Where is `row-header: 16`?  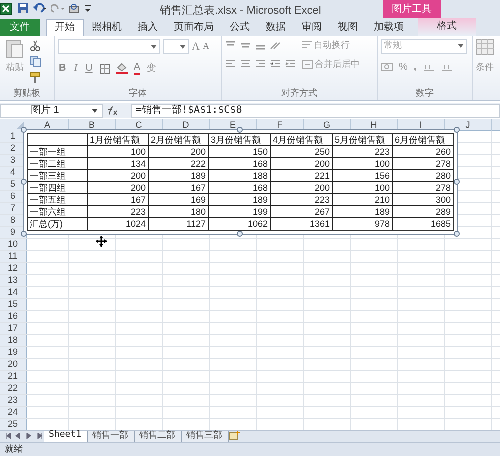
row-header: 16 is located at coordinates (13, 316).